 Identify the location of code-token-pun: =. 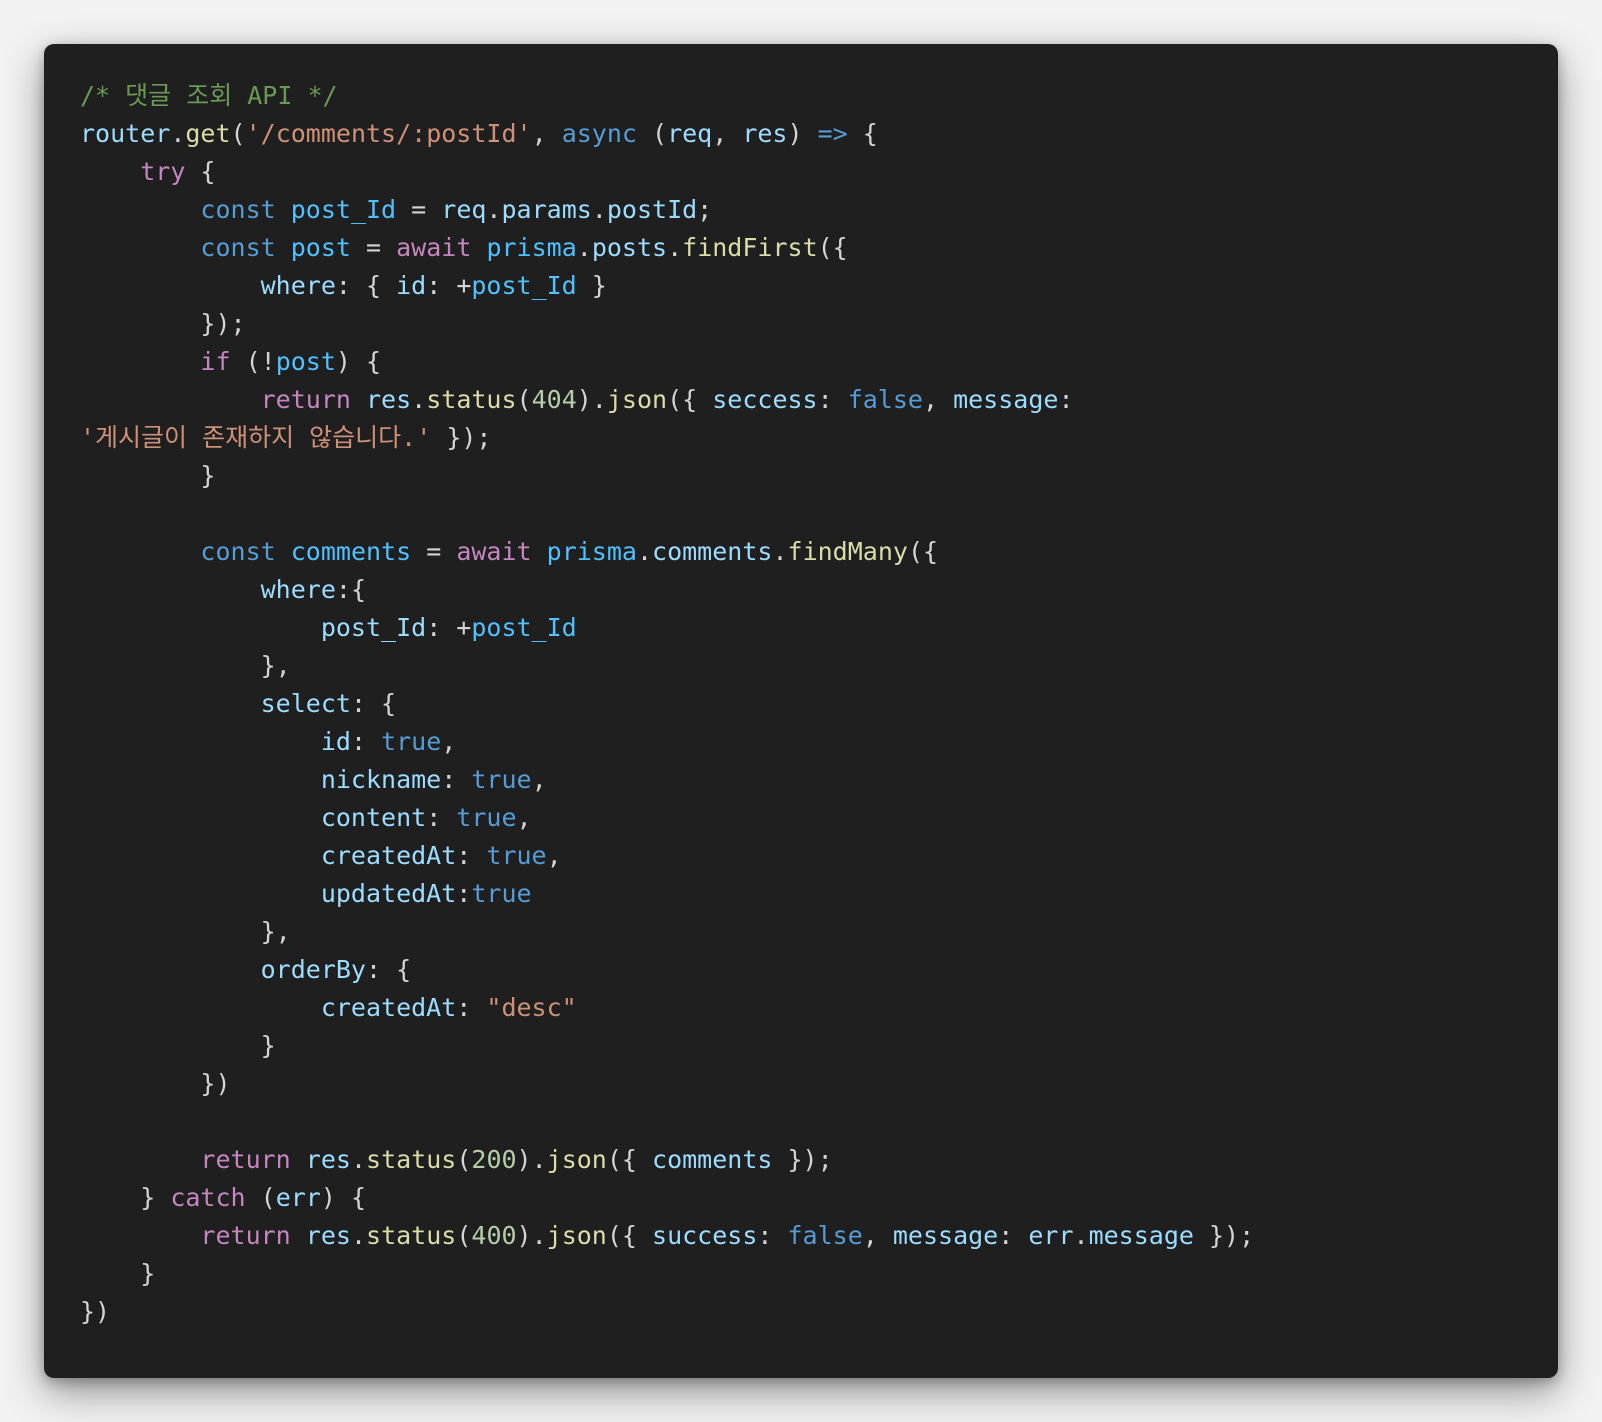
(419, 209).